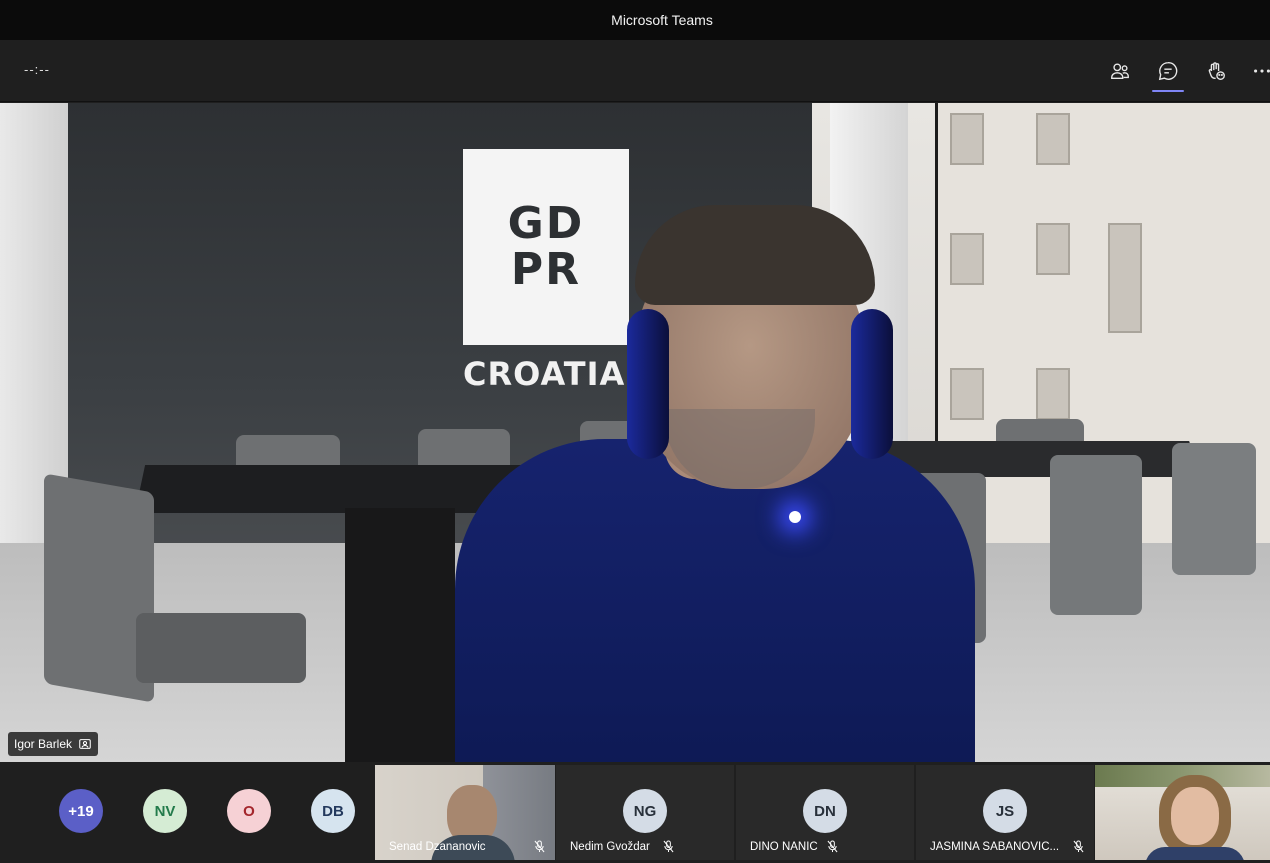 Image resolution: width=1270 pixels, height=863 pixels. What do you see at coordinates (85, 744) in the screenshot?
I see `background-effects-icon` at bounding box center [85, 744].